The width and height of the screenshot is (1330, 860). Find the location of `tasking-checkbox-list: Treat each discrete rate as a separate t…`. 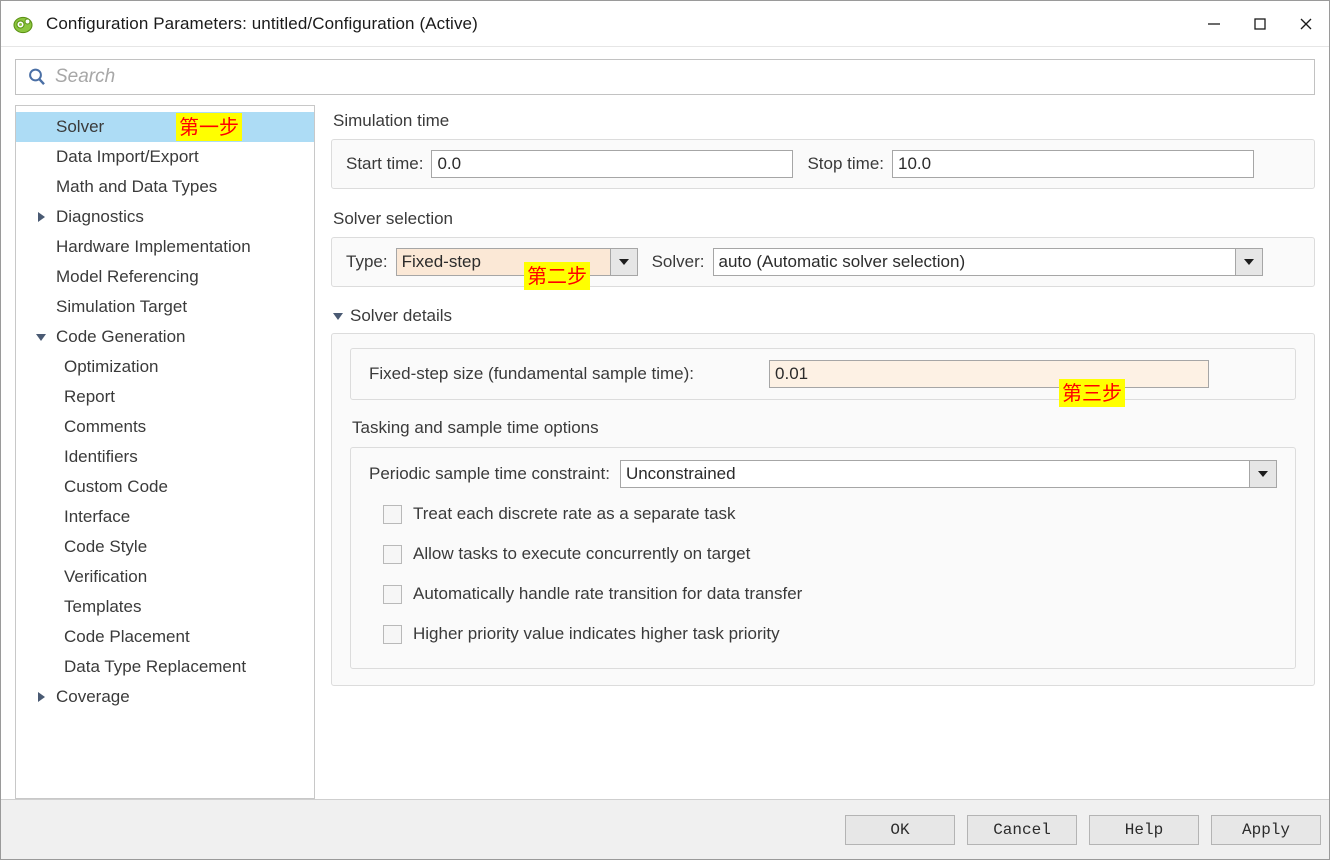

tasking-checkbox-list: Treat each discrete rate as a separate t… is located at coordinates (823, 574).